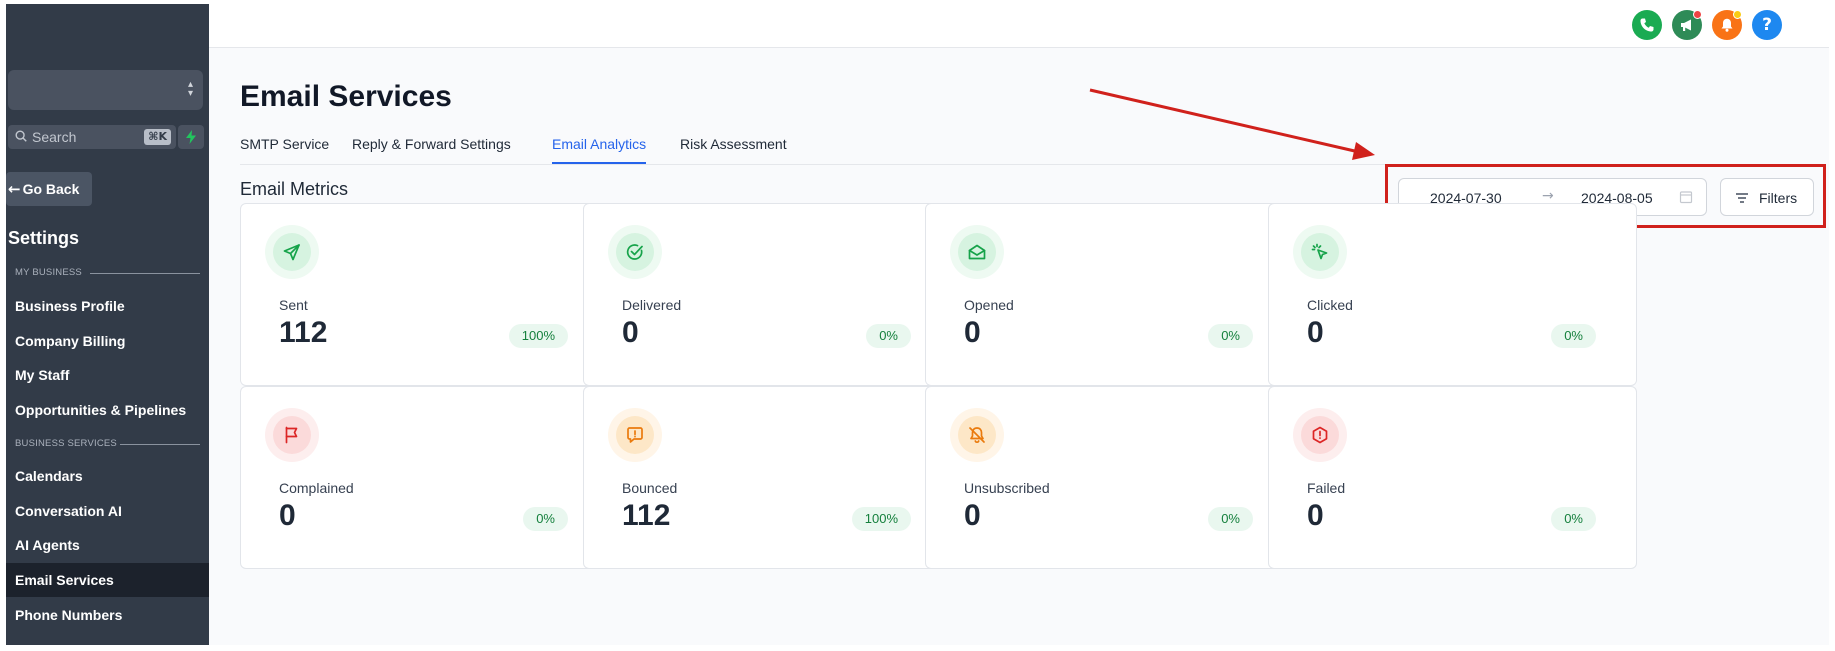  Describe the element at coordinates (599, 144) in the screenshot. I see `tab-email-analytics: Email Analytics` at that location.